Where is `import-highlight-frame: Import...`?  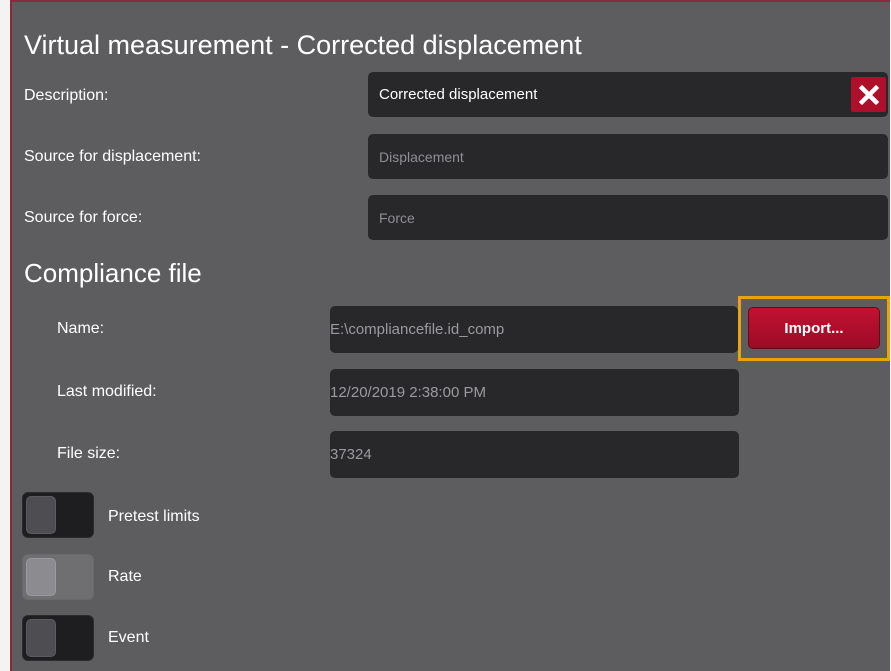
import-highlight-frame: Import... is located at coordinates (814, 328).